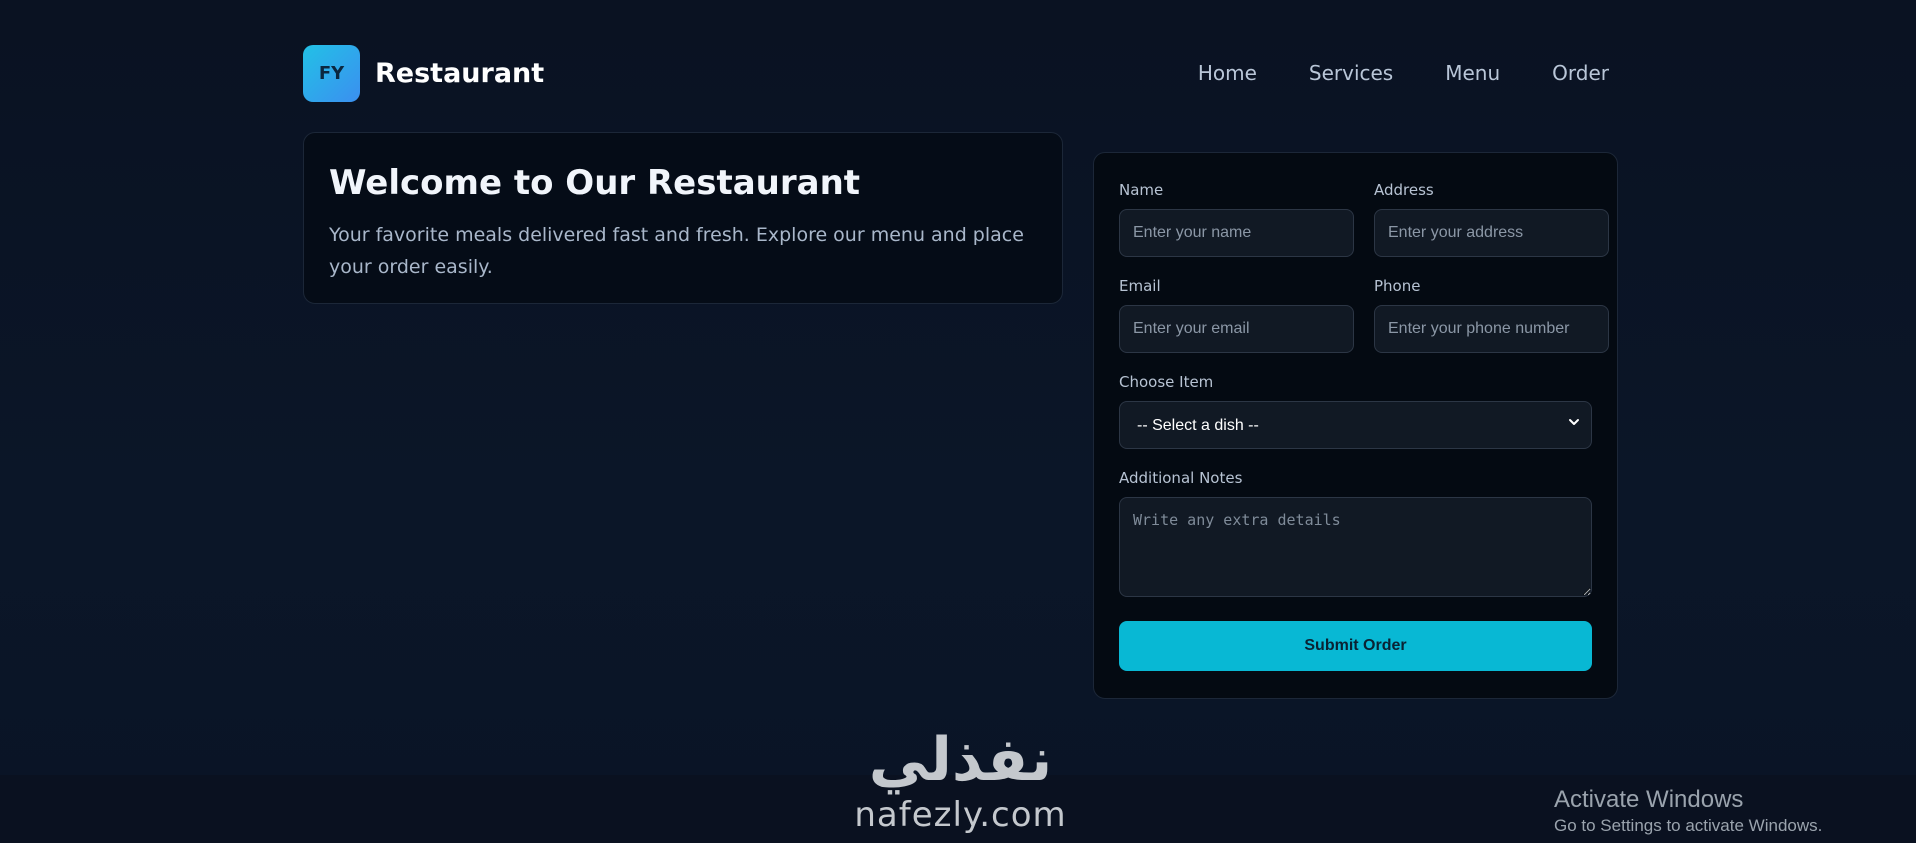 This screenshot has width=1916, height=843. I want to click on notes-field-group: Additional Notes, so click(1355, 533).